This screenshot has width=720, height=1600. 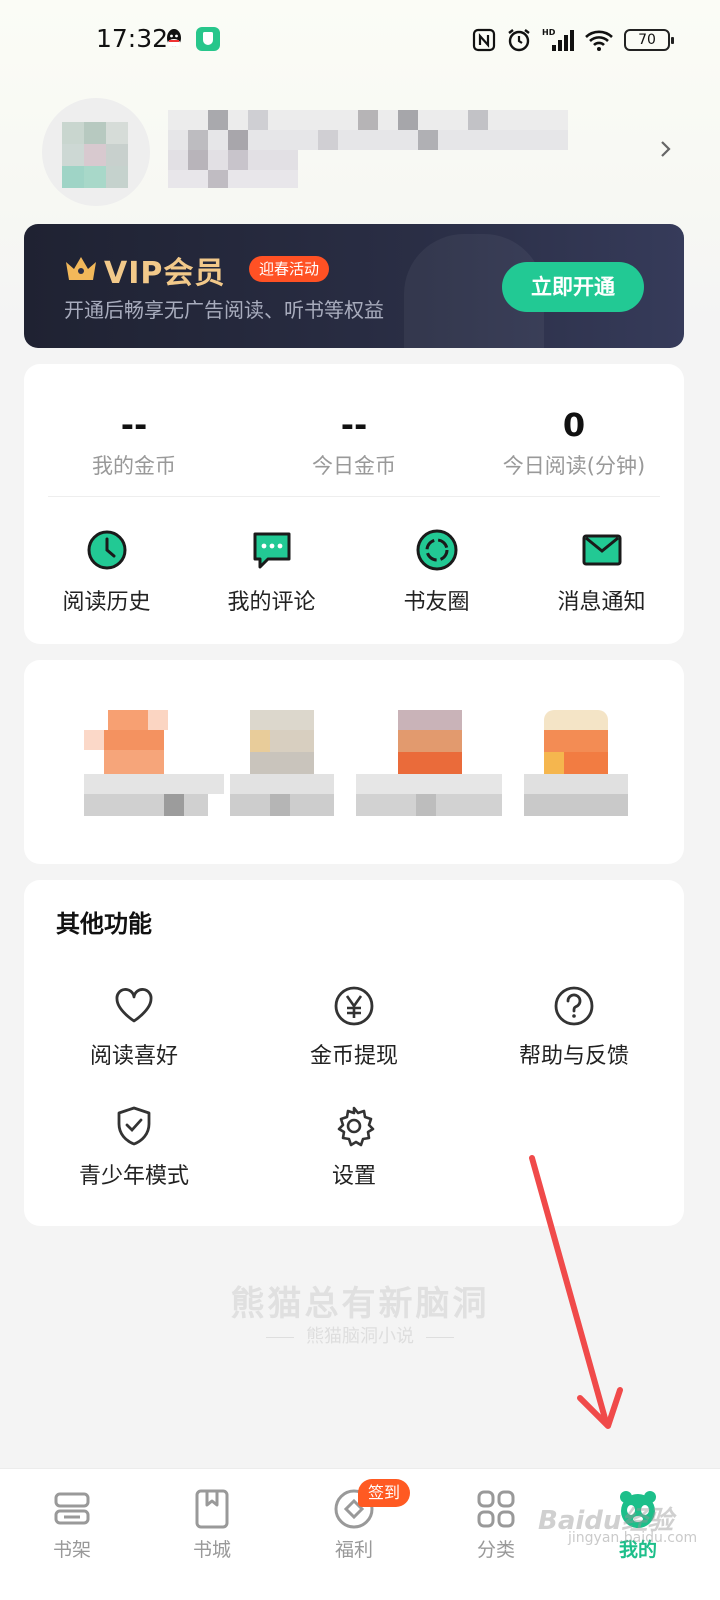 I want to click on baidu-watermark-url: jingyan.baidu.com, so click(x=633, y=1538).